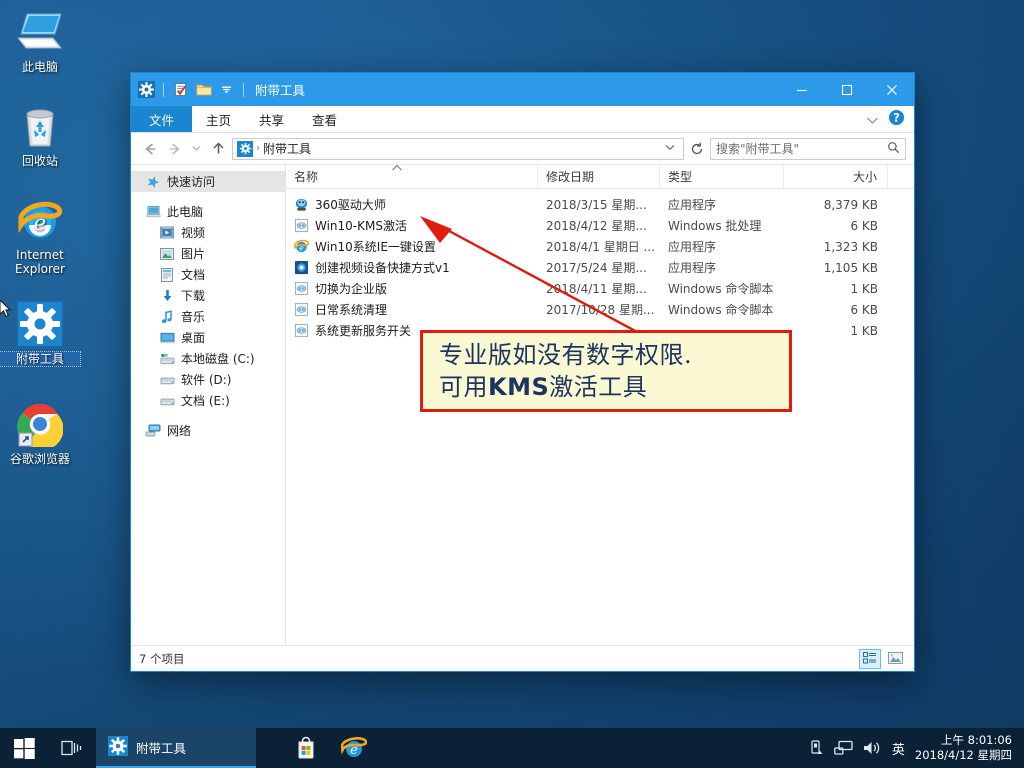 This screenshot has width=1024, height=768. I want to click on local-disk-icon, so click(167, 359).